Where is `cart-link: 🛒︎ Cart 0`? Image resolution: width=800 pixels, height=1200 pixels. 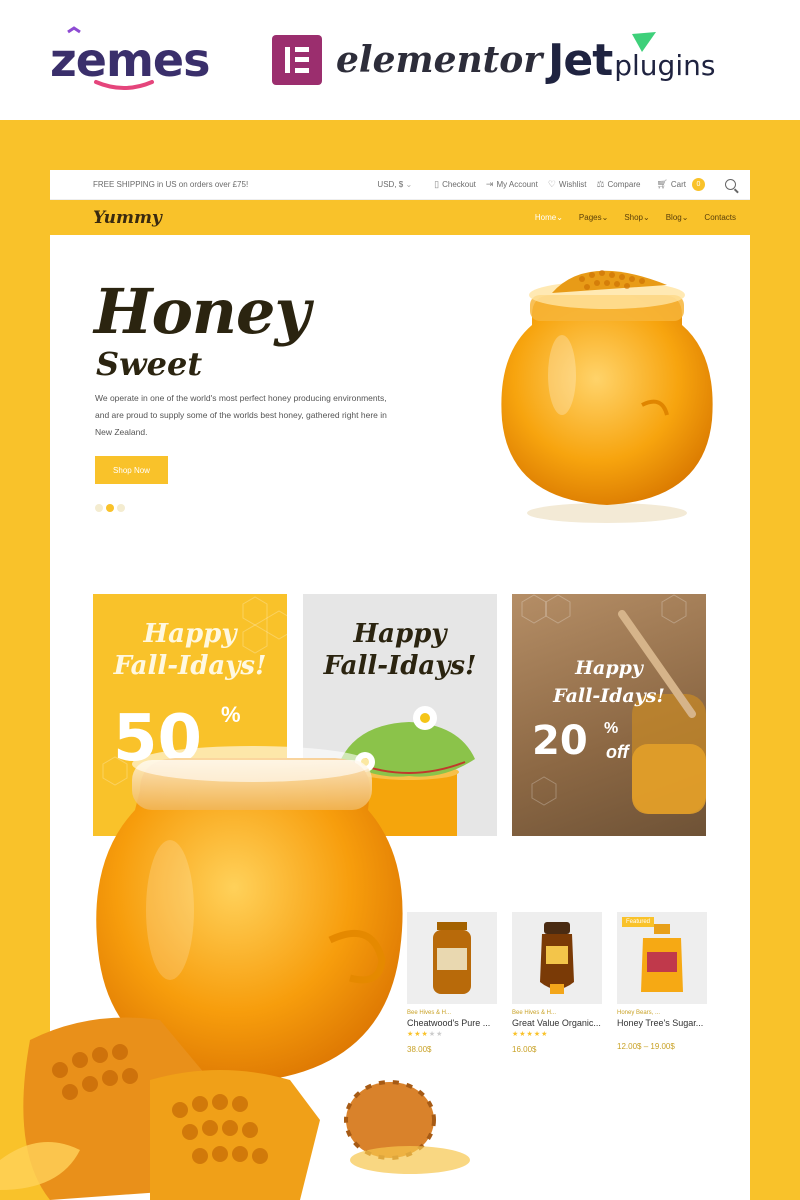
cart-link: 🛒︎ Cart 0 is located at coordinates (680, 184).